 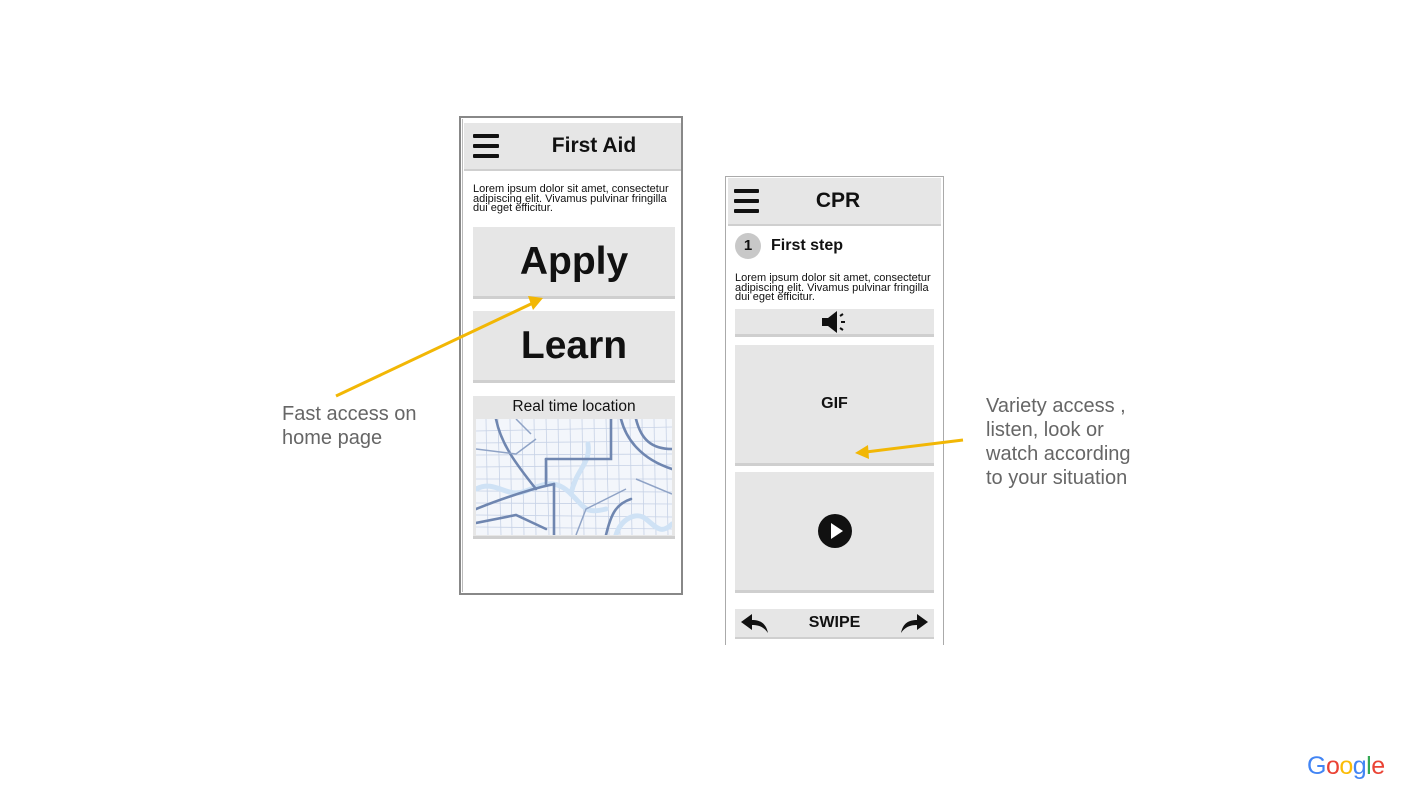 I want to click on google-logo: Google, so click(x=1346, y=766).